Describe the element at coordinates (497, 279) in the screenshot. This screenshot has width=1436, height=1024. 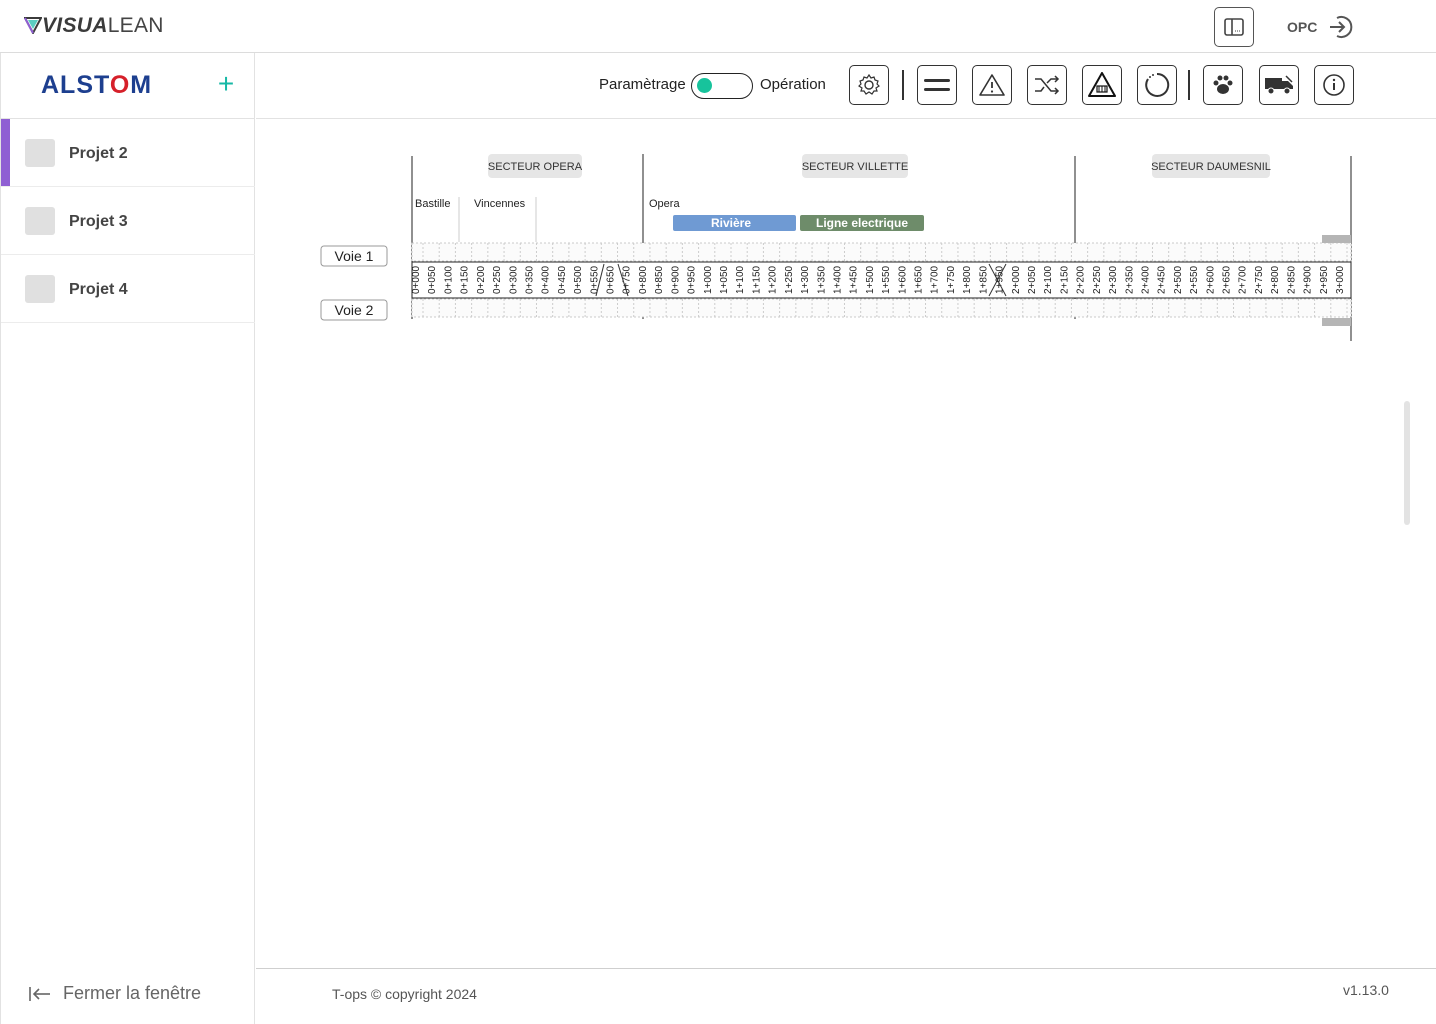
I see `km-label: 0+250` at that location.